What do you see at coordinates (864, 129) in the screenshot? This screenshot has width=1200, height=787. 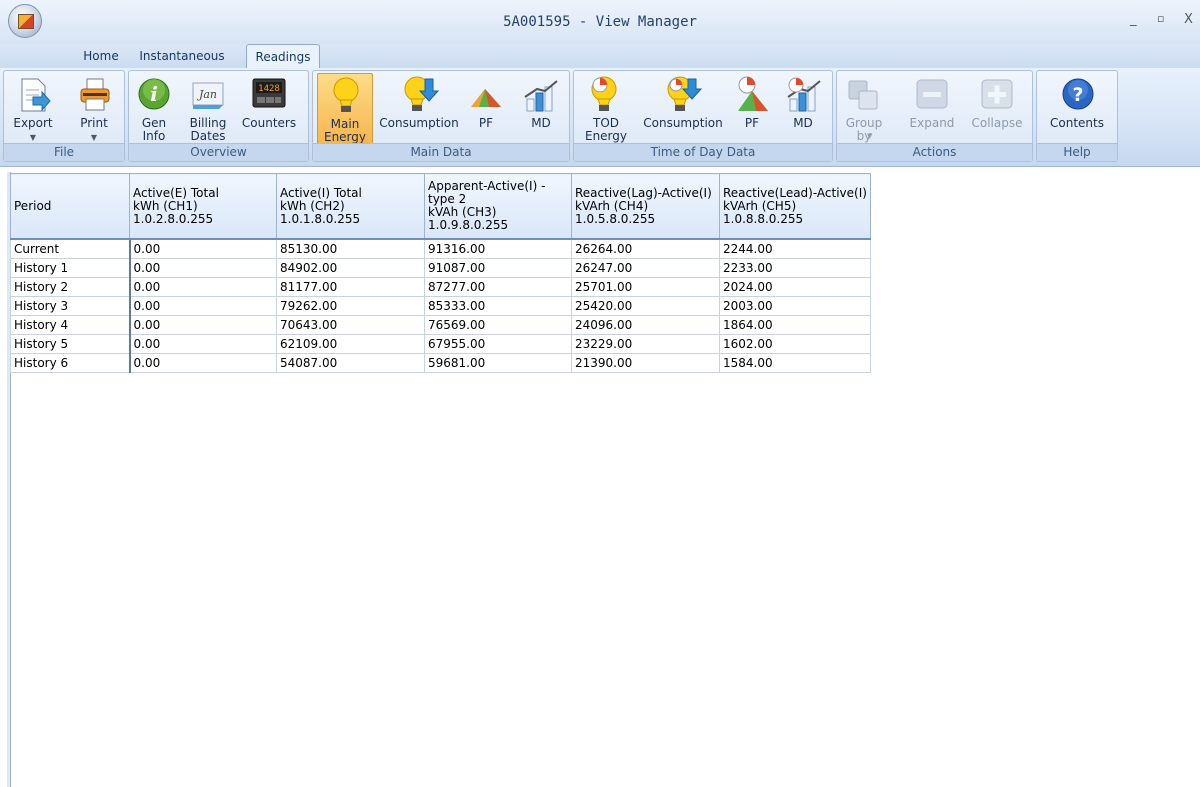 I see `group-by-label: Group by` at bounding box center [864, 129].